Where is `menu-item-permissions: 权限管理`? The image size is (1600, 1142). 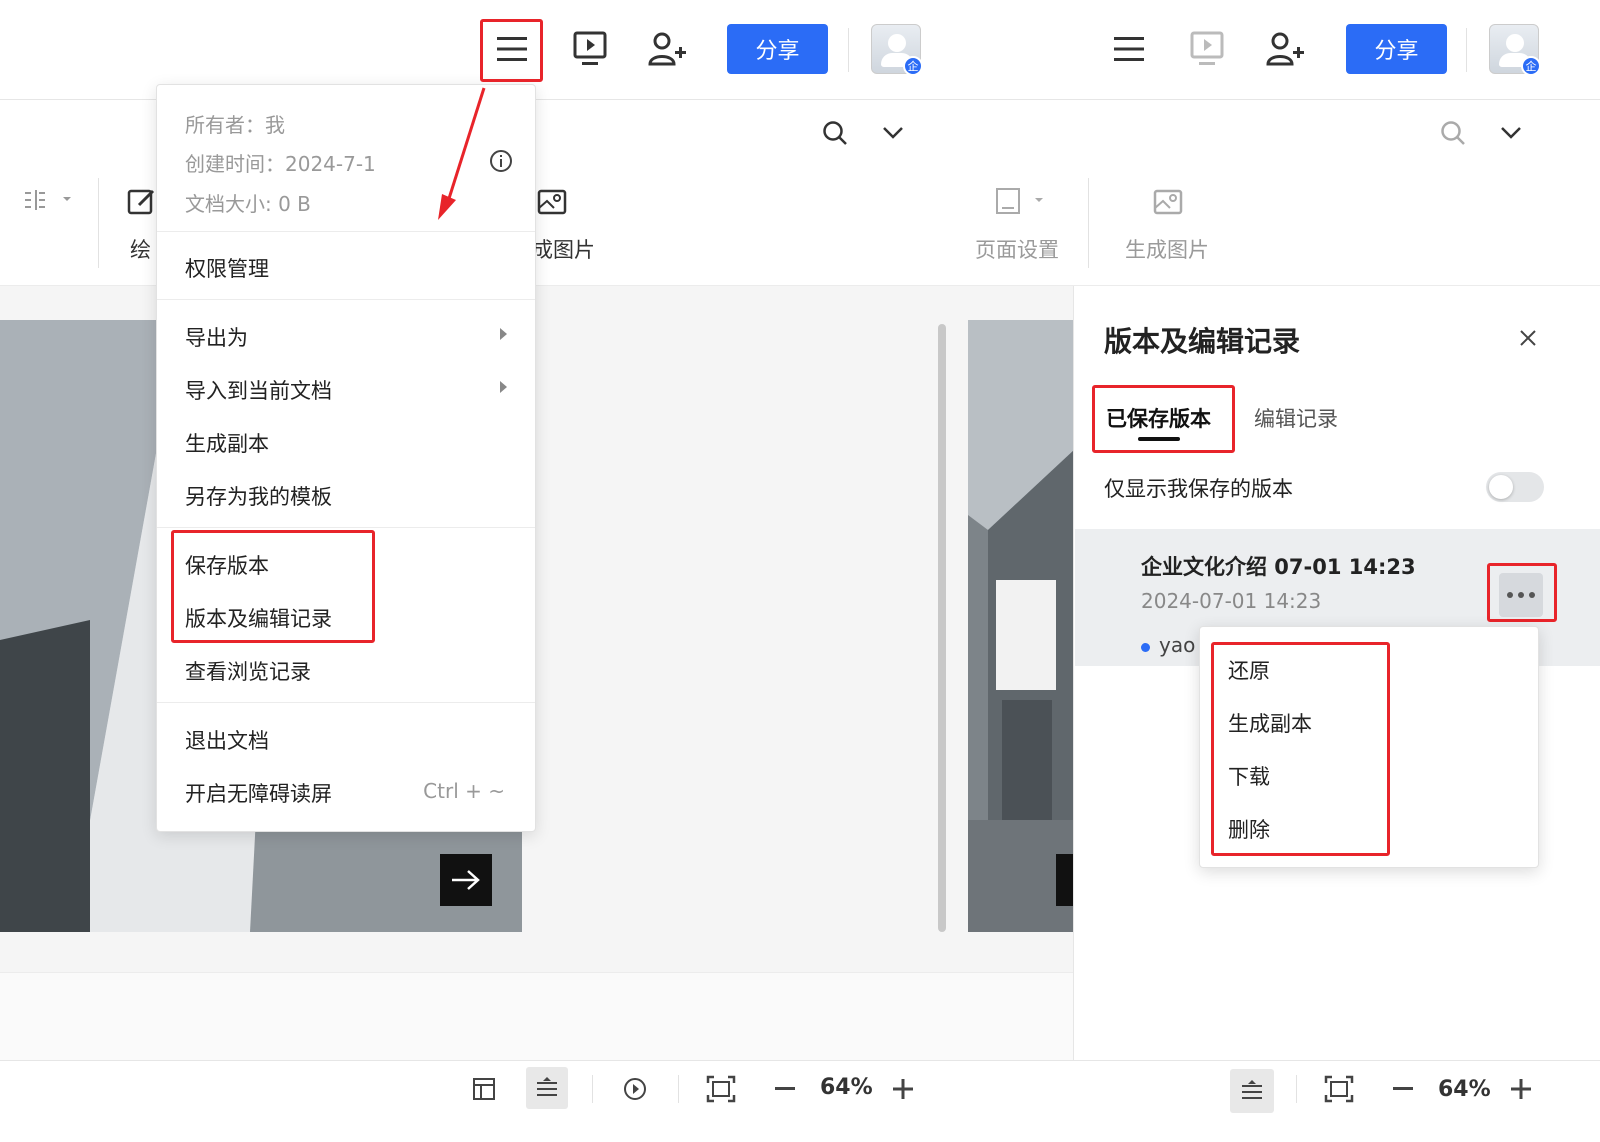
menu-item-permissions: 权限管理 is located at coordinates (227, 268).